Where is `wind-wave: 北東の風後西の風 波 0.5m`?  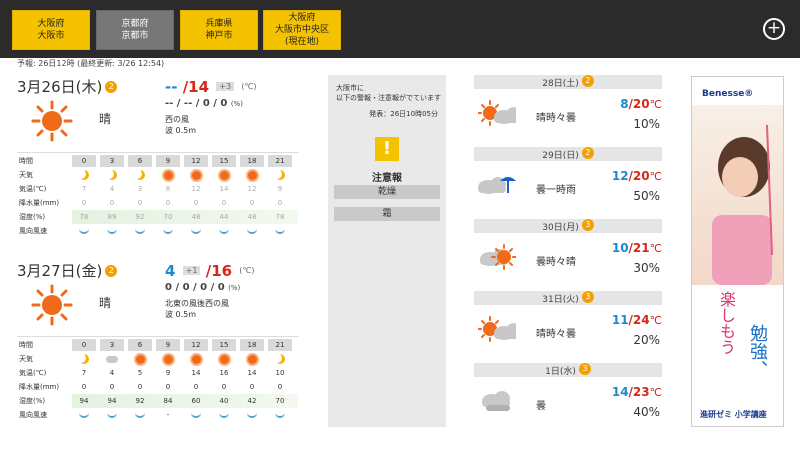 wind-wave: 北東の風後西の風 波 0.5m is located at coordinates (197, 309).